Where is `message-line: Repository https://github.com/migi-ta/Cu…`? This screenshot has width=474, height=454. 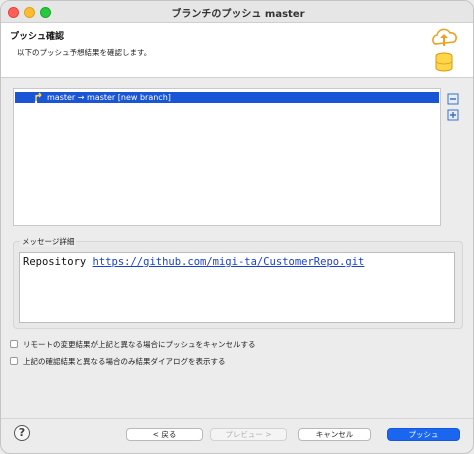 message-line: Repository https://github.com/migi-ta/Cu… is located at coordinates (193, 262).